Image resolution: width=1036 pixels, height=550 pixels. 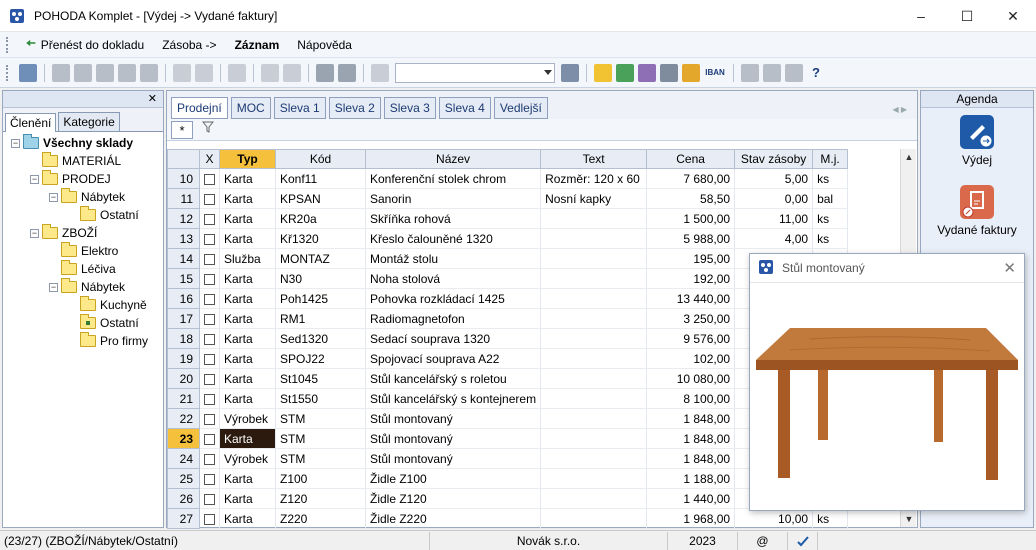 I want to click on tree-item: − ZBOŽÍ, so click(x=63, y=233).